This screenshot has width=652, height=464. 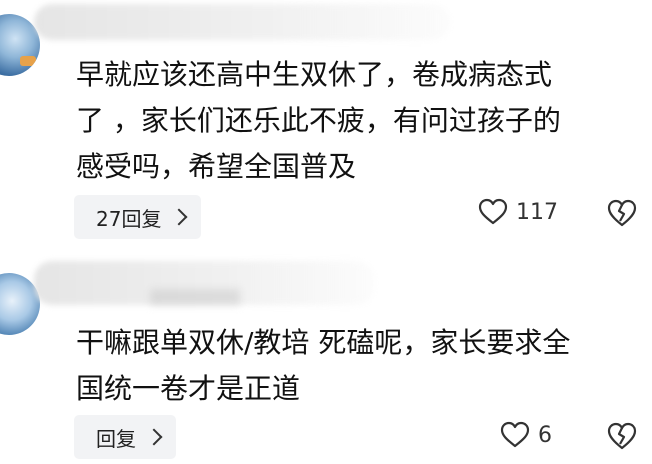 I want to click on comment-text: 干嘛跟单双休/教培 死磕呢，家长要求全 国统一卷才是正道, so click(x=323, y=365).